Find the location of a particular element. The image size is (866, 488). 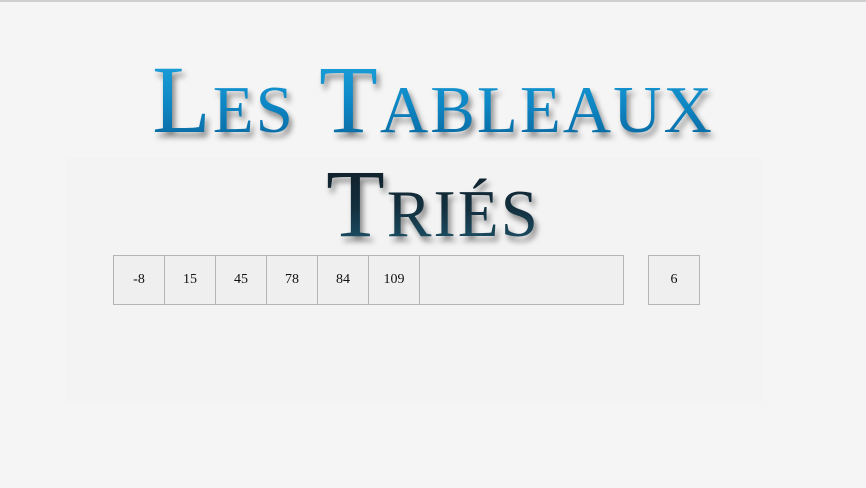

array-cell: 45 is located at coordinates (241, 280).